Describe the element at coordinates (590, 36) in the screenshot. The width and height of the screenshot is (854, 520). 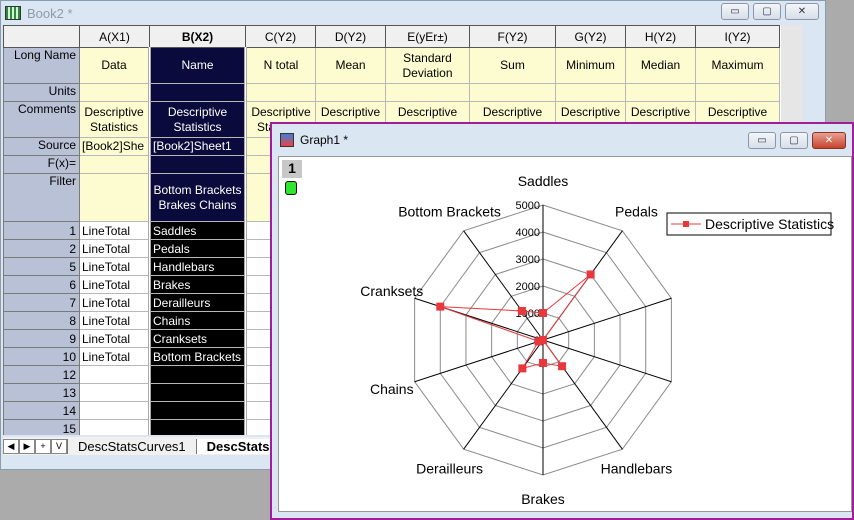
I see `column-header: G(Y2)` at that location.